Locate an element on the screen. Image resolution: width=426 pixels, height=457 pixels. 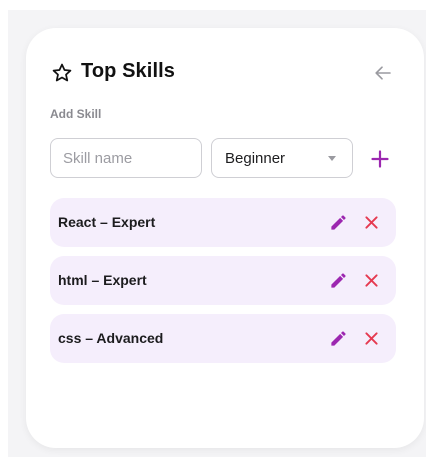
back-arrow-icon is located at coordinates (383, 73).